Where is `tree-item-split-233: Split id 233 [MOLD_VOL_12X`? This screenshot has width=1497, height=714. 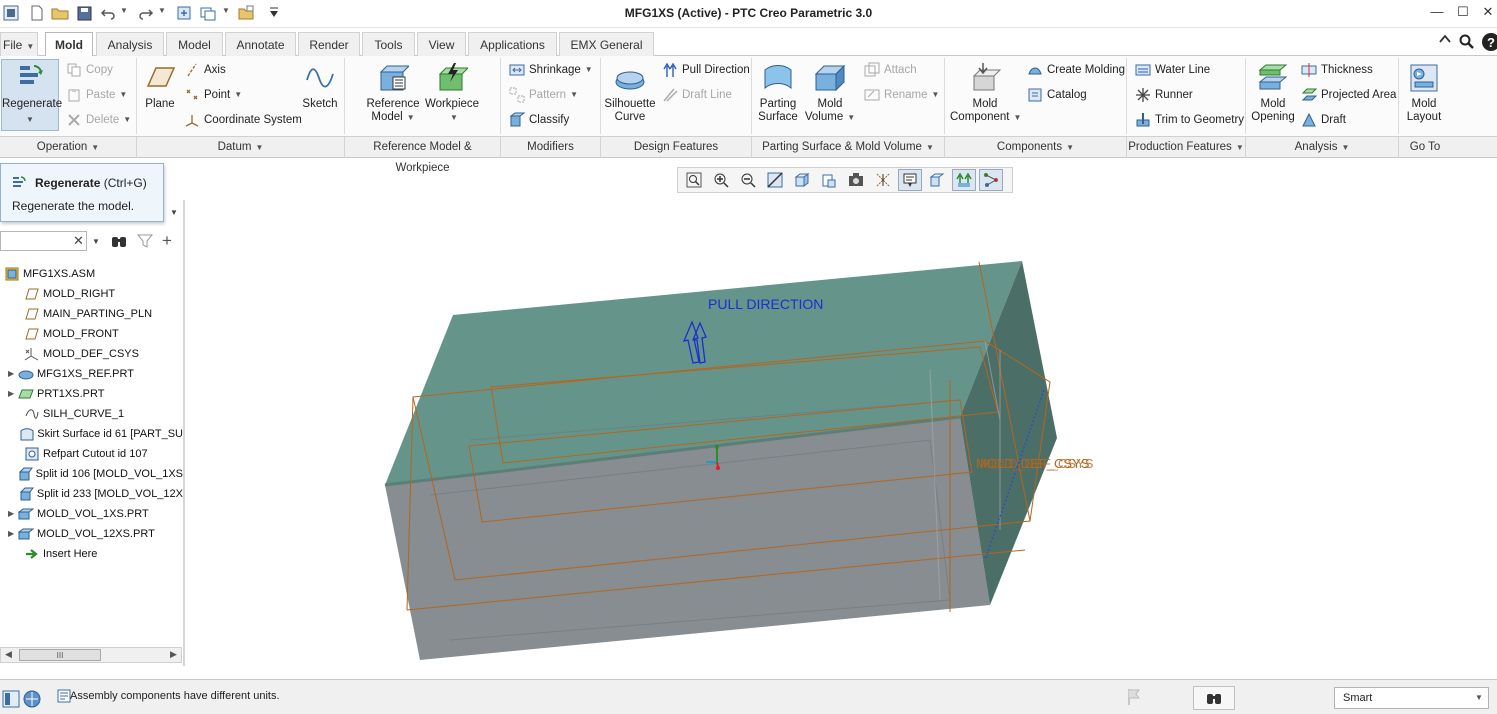 tree-item-split-233: Split id 233 [MOLD_VOL_12X is located at coordinates (91, 494).